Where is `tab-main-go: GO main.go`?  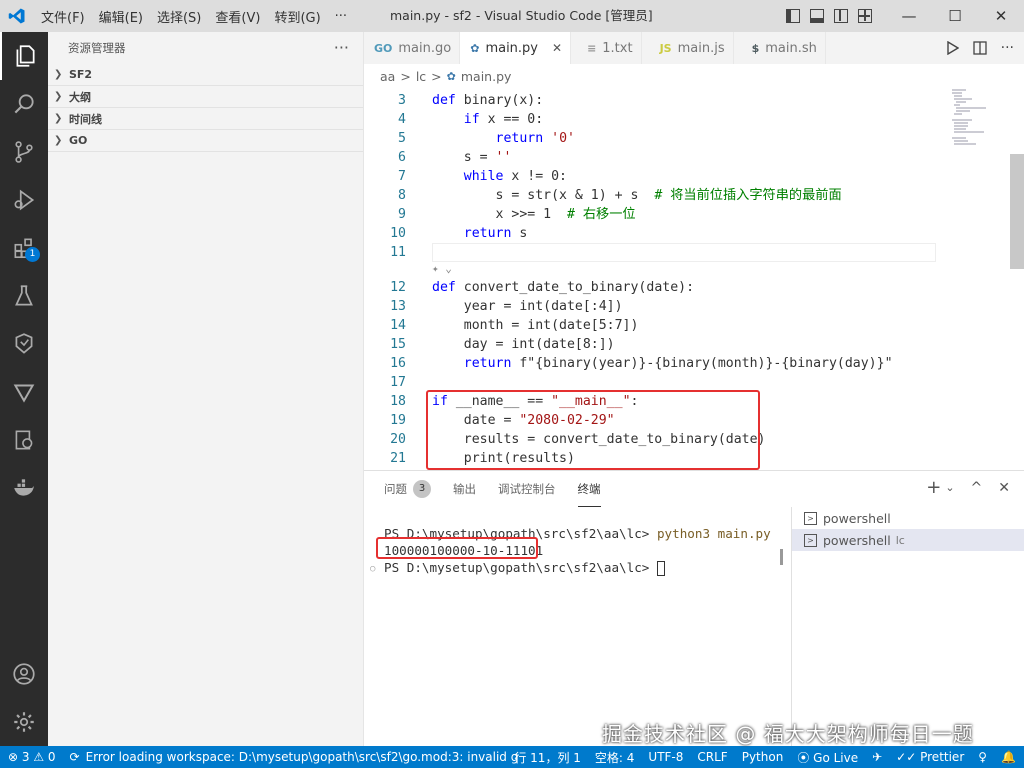
tab-main-go: GO main.go is located at coordinates (412, 48).